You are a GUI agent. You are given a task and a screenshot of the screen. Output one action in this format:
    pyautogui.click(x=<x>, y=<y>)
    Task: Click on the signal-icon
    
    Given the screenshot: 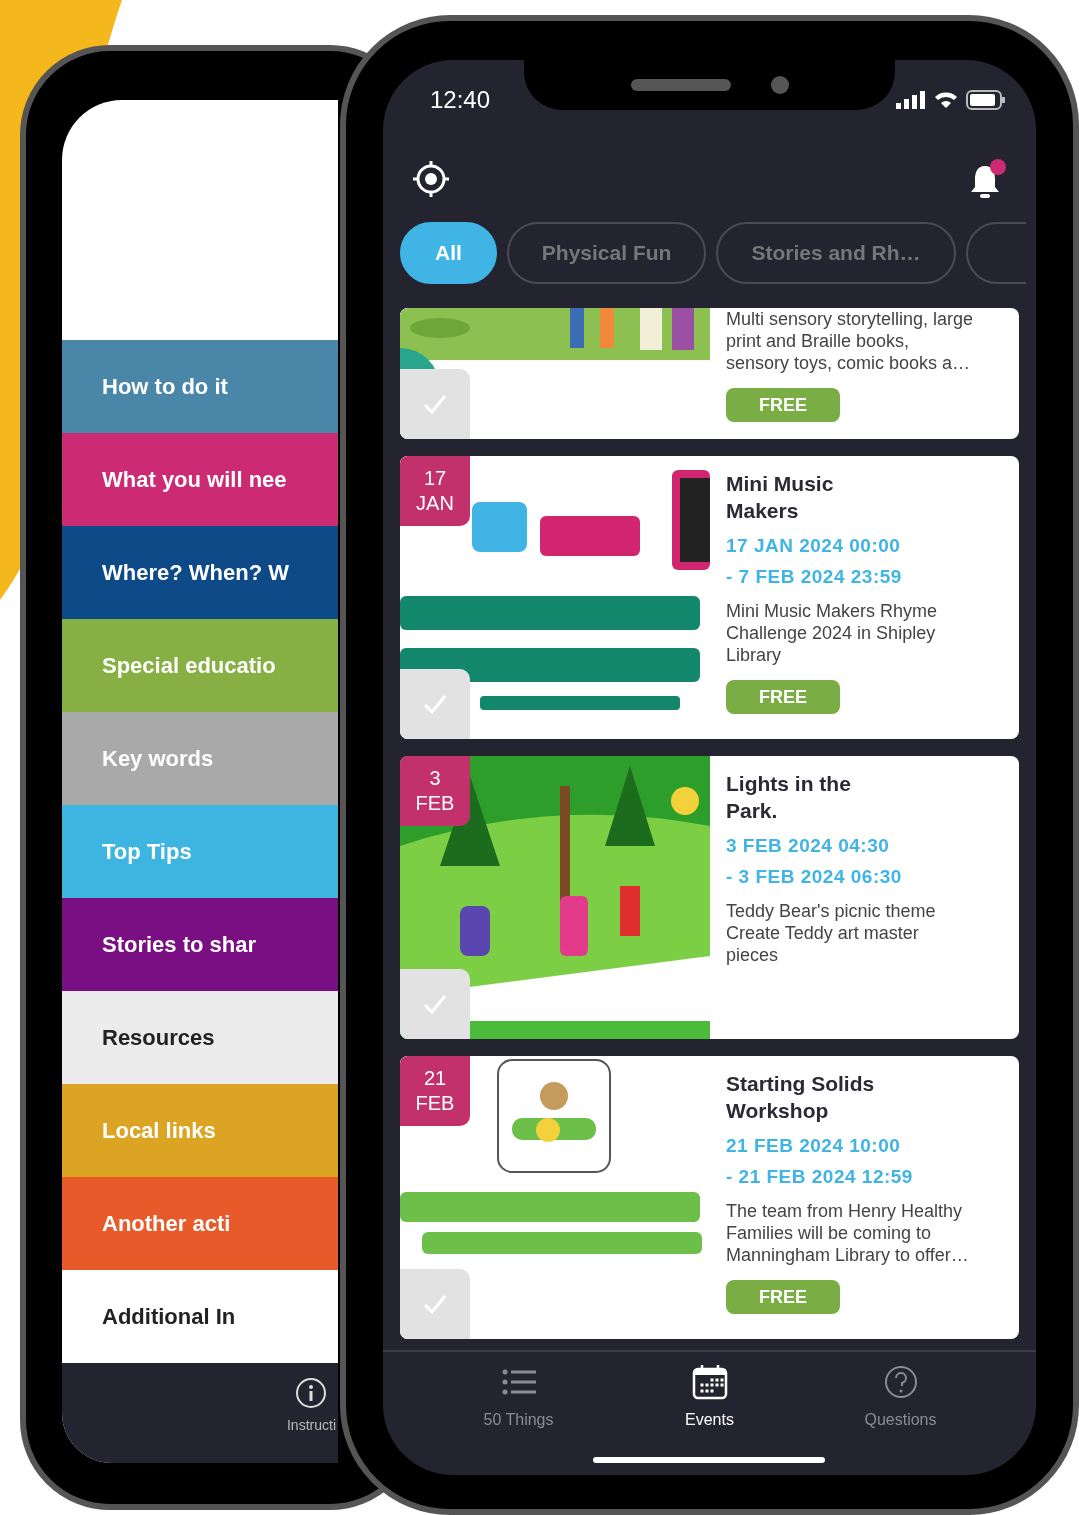 What is the action you would take?
    pyautogui.click(x=911, y=100)
    